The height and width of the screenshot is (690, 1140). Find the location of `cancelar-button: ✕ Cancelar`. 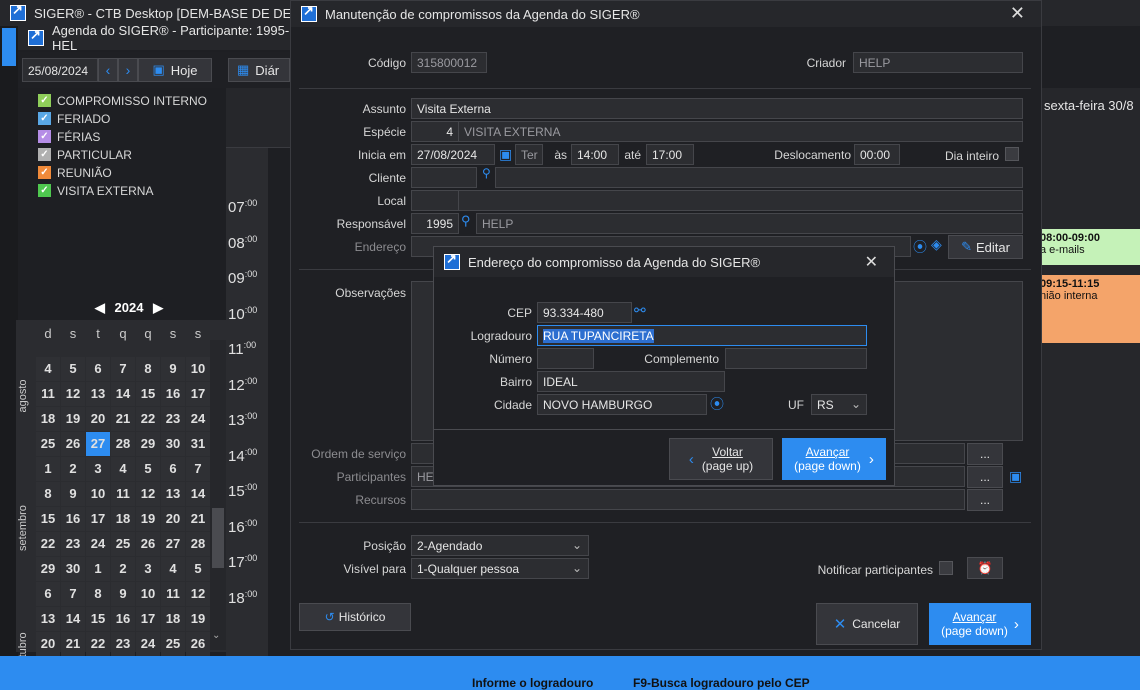

cancelar-button: ✕ Cancelar is located at coordinates (867, 624).